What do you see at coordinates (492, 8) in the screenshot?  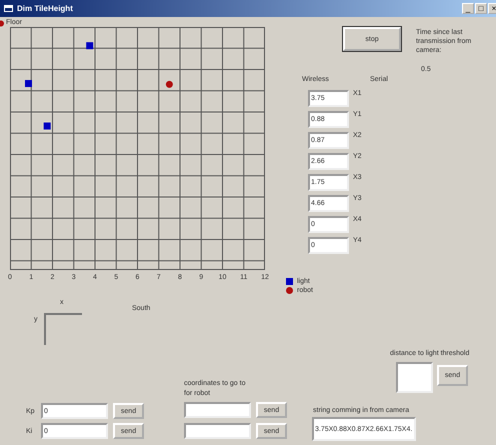 I see `close-button: ×` at bounding box center [492, 8].